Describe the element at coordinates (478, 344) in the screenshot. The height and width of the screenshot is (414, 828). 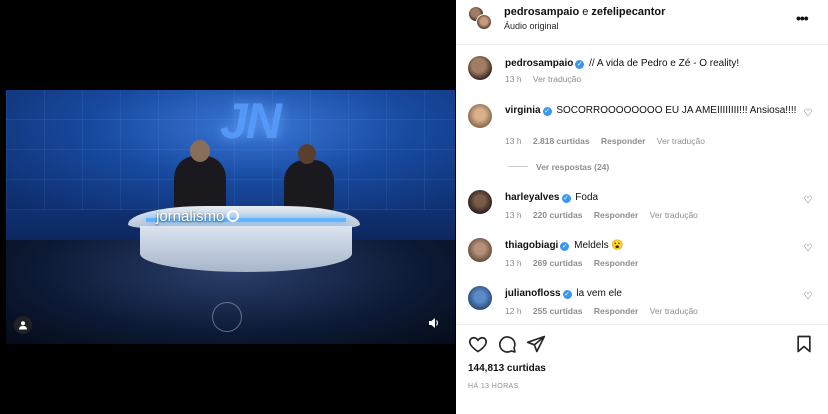
I see `heart-icon` at that location.